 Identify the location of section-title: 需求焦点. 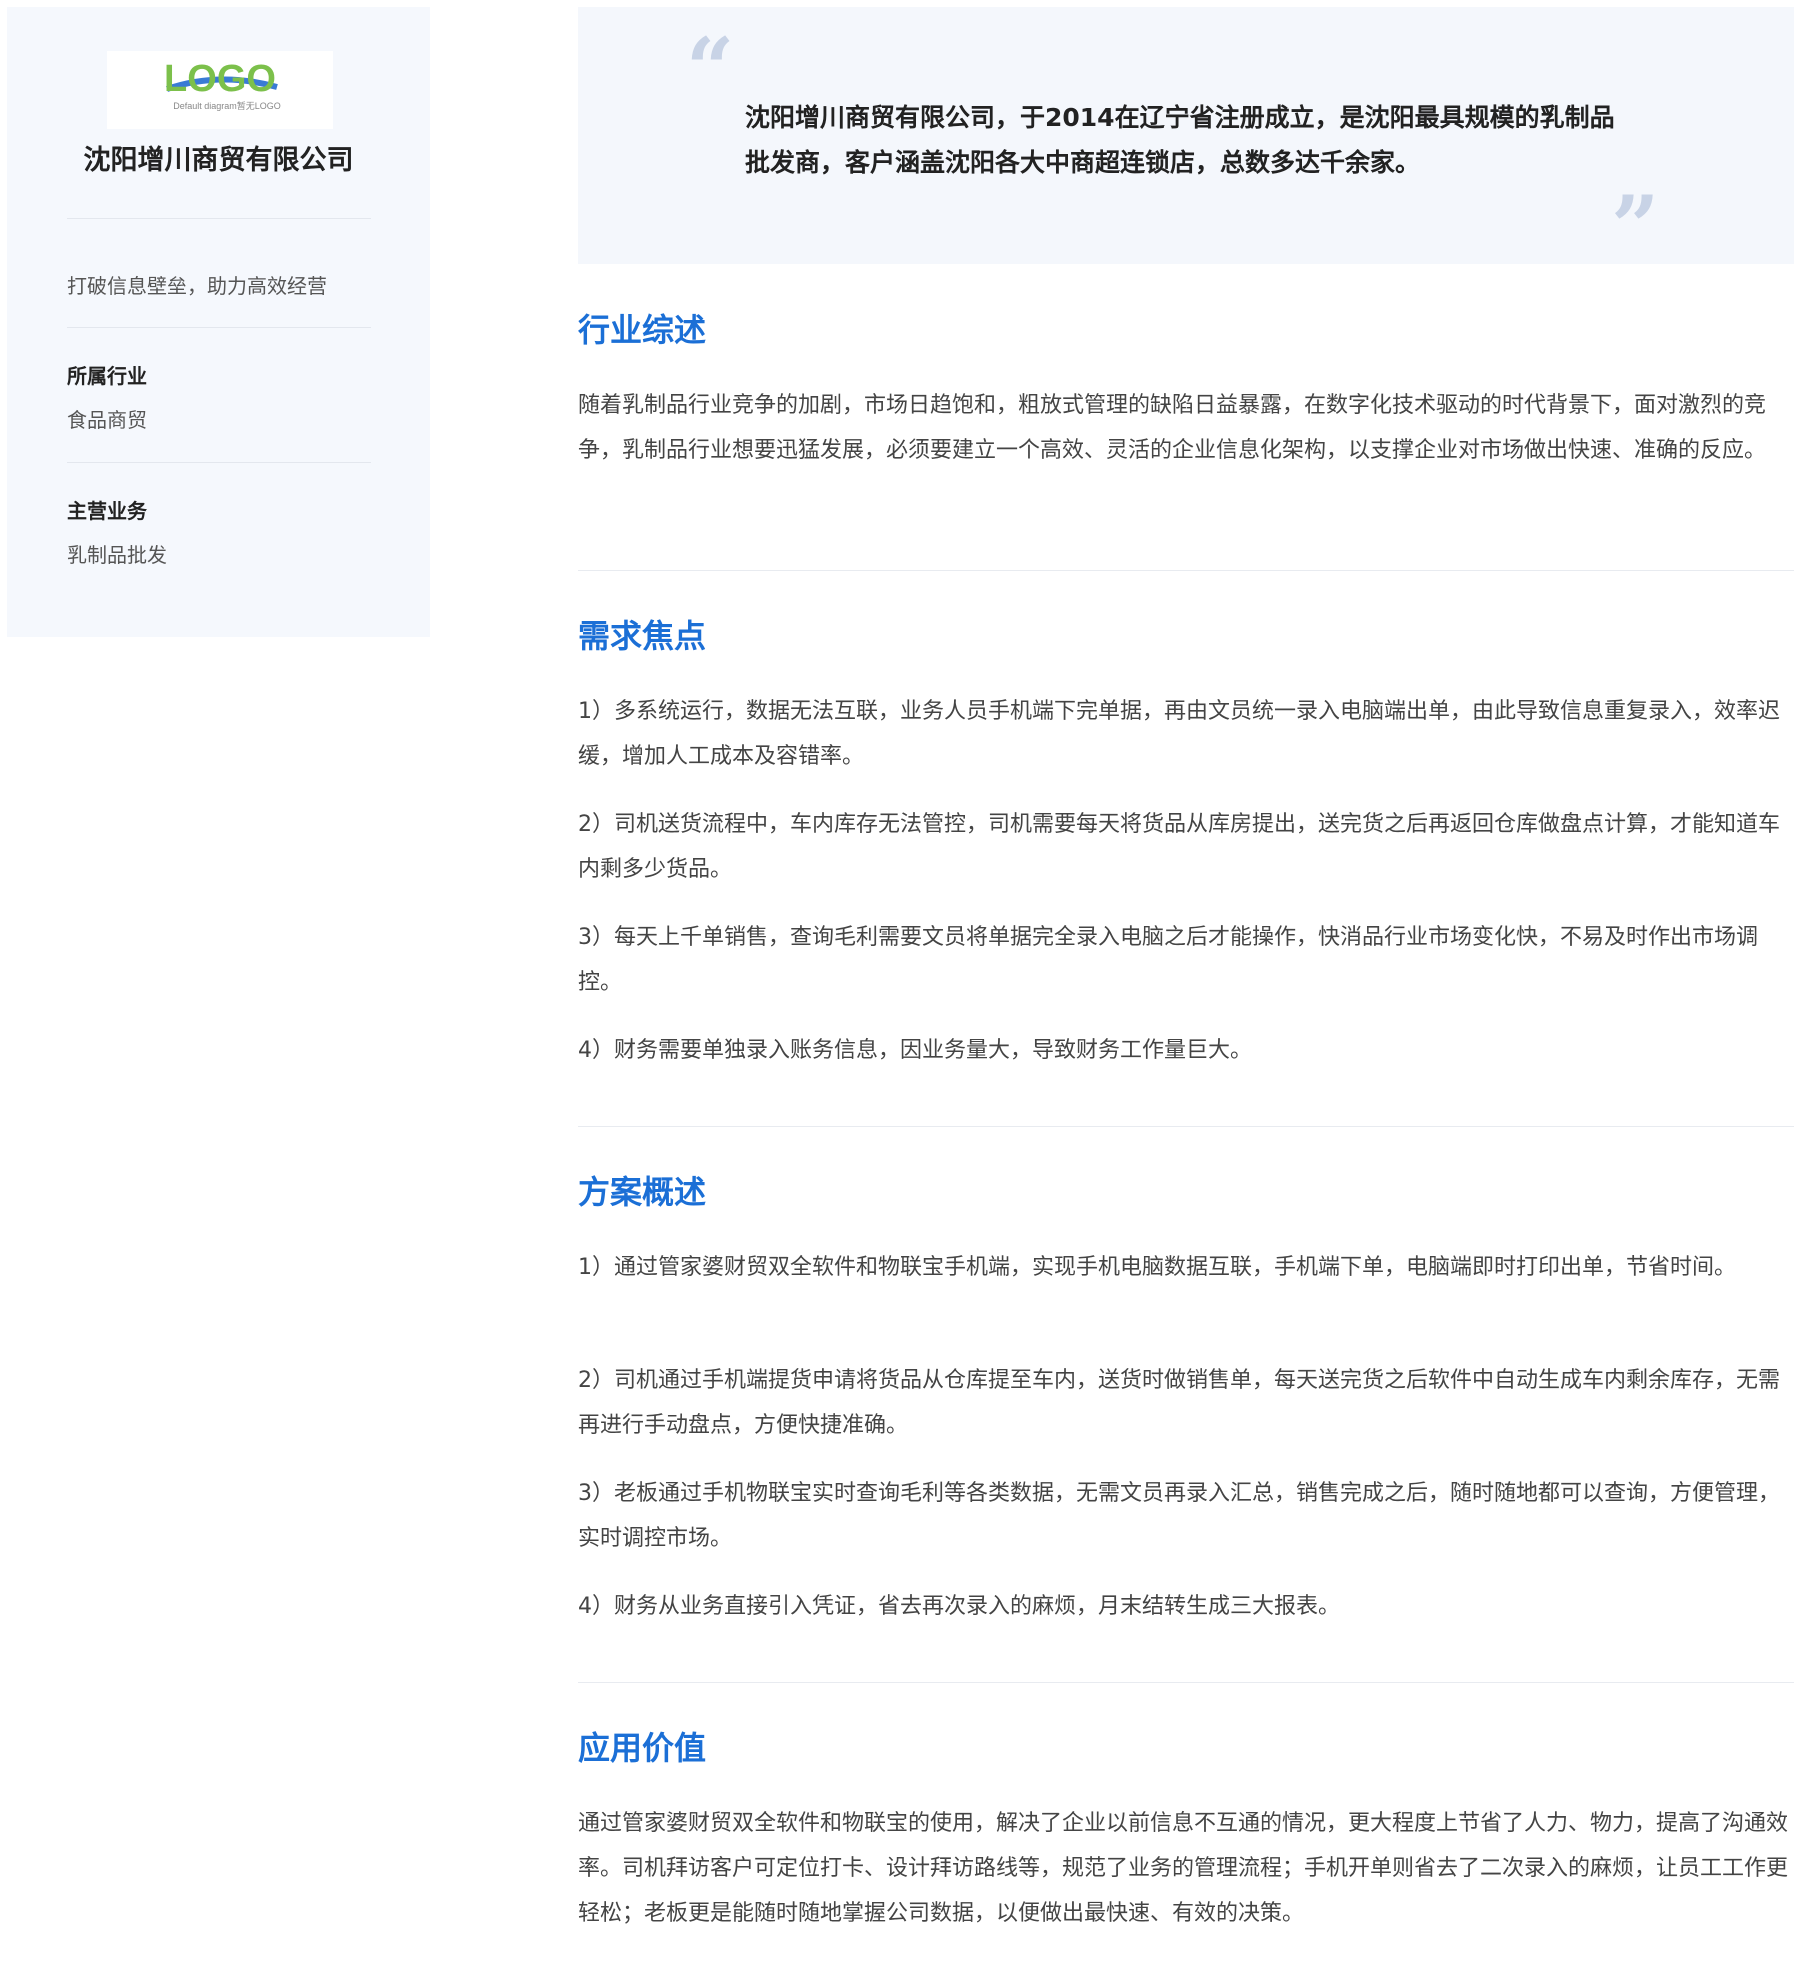
(642, 636).